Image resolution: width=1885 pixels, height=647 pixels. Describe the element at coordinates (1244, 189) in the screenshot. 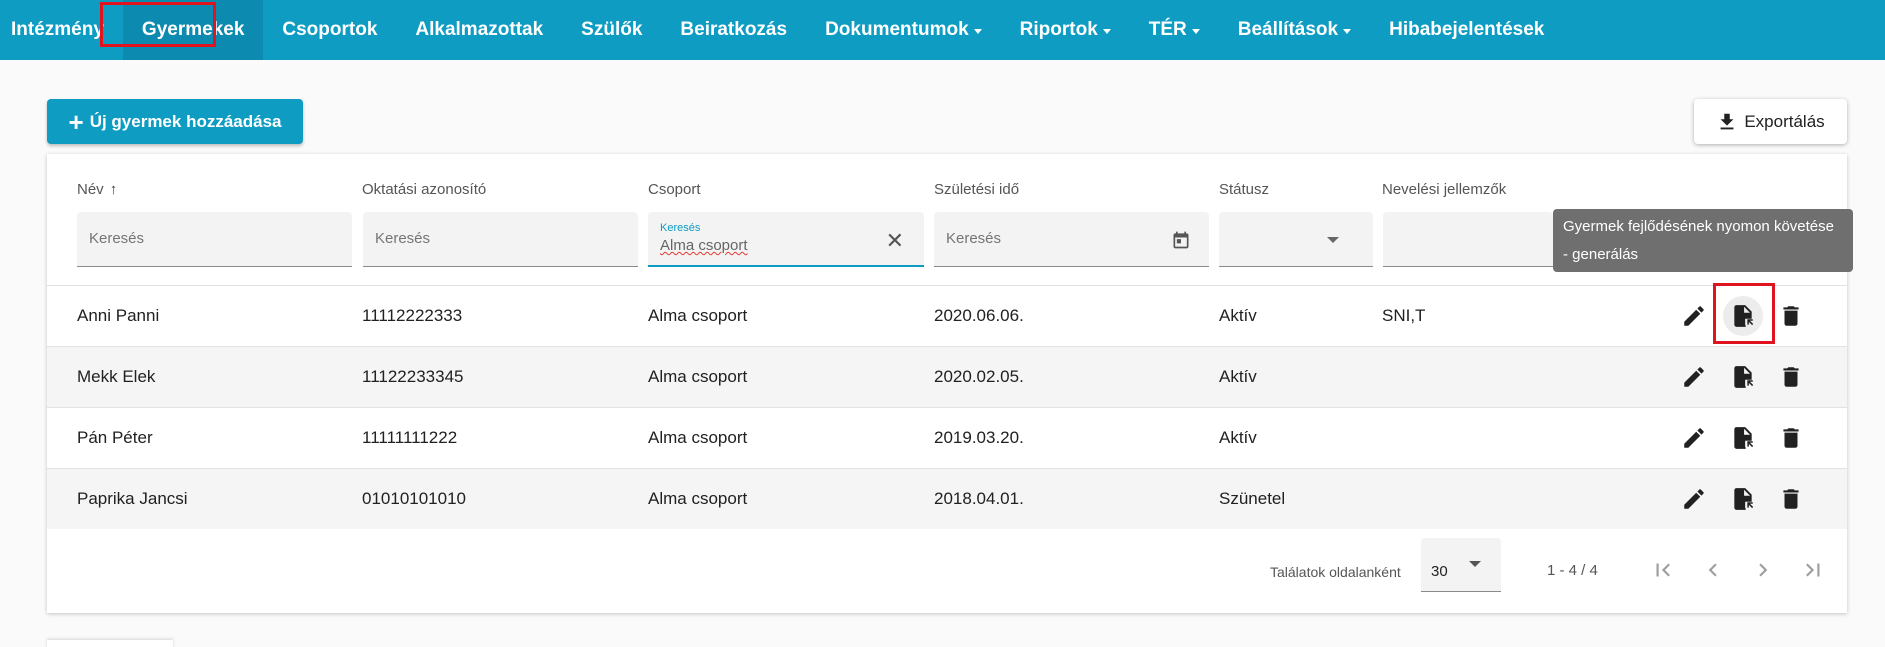

I see `column-header-status: Státusz` at that location.